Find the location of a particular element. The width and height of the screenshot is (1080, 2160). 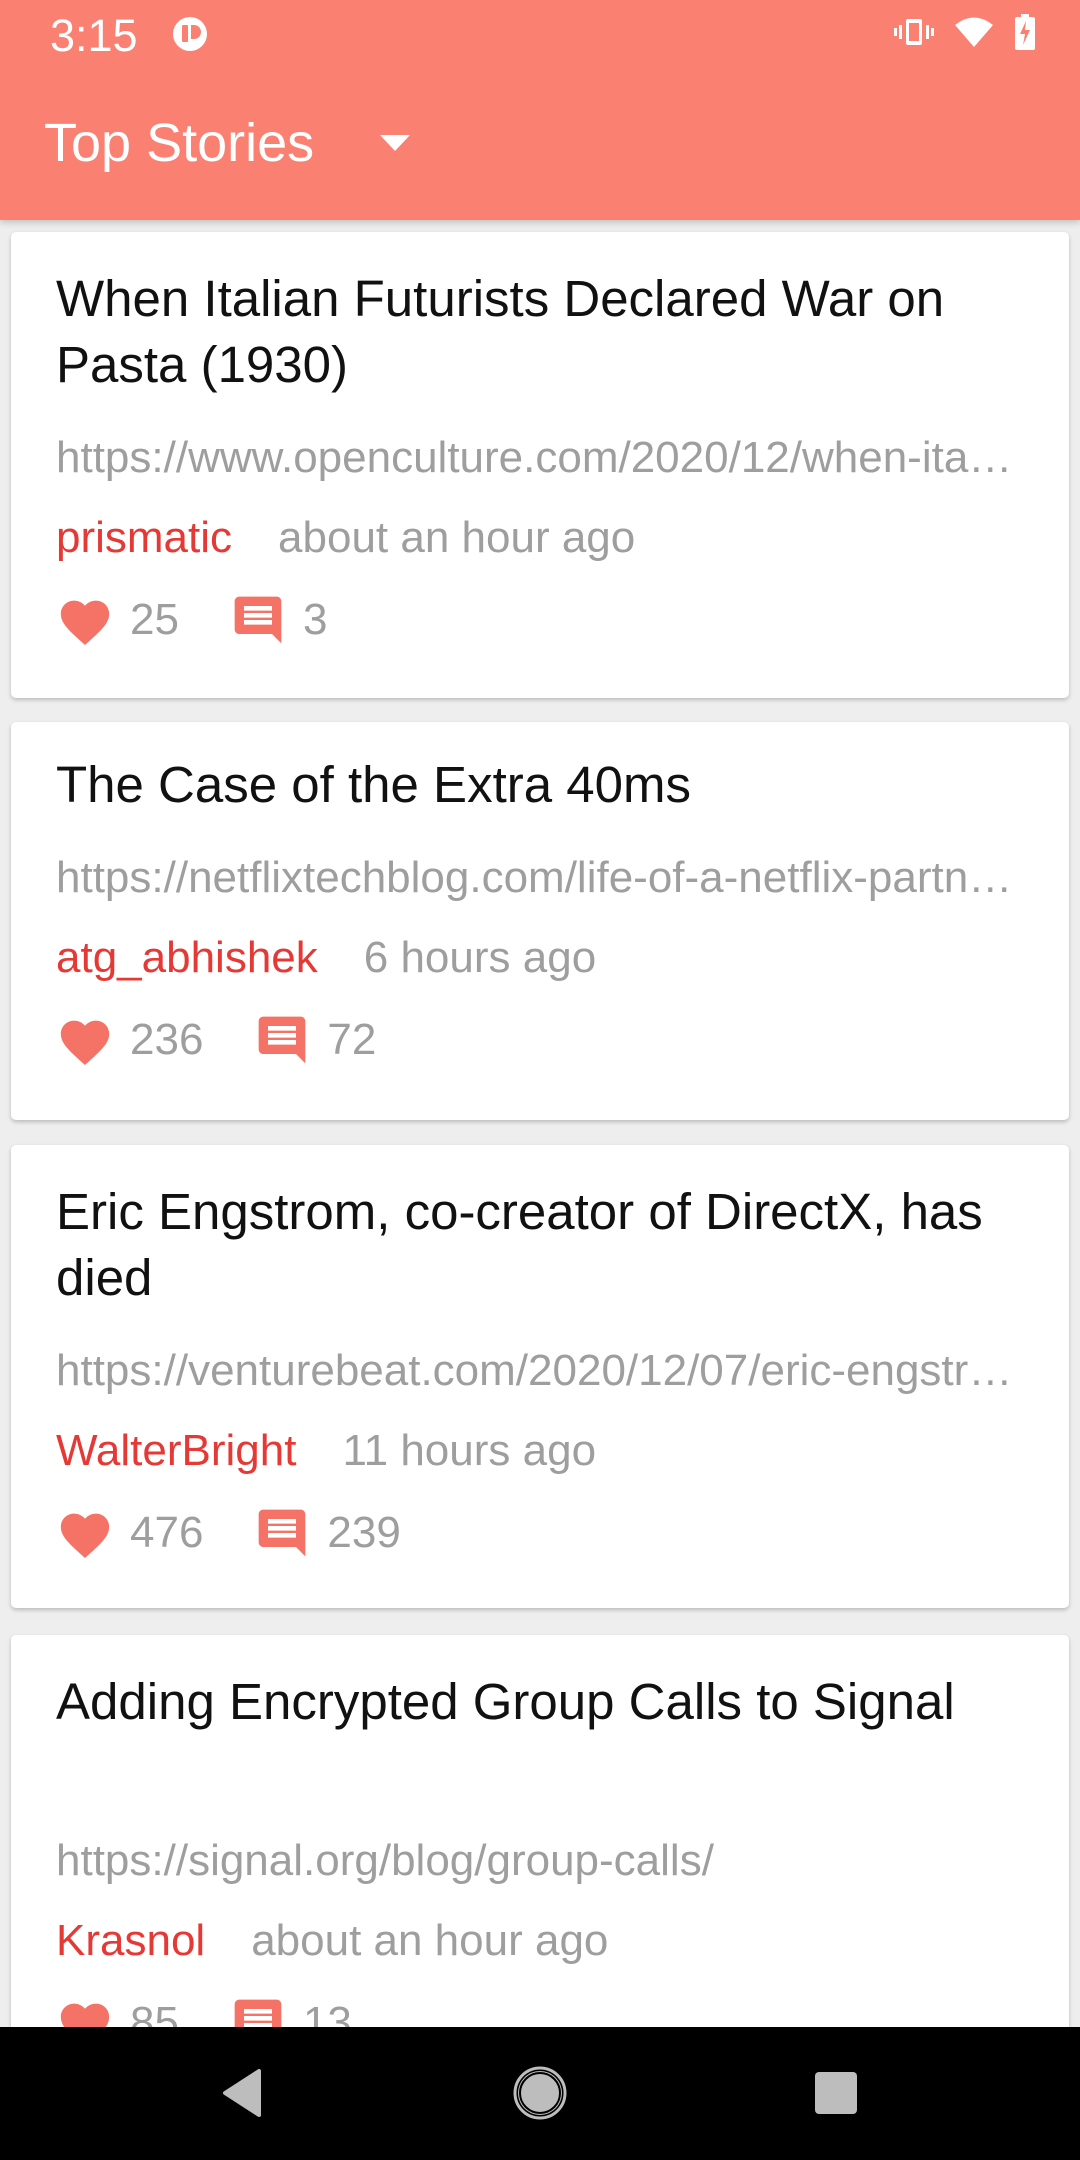

notification-app-icon is located at coordinates (190, 34).